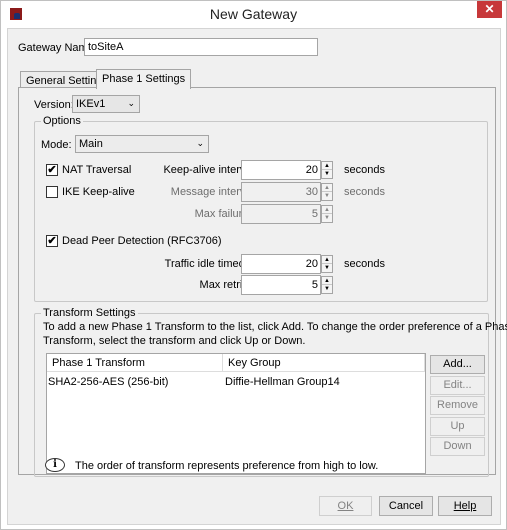 This screenshot has height=530, width=507. I want to click on keepalive-interval-label: Keep-alive interval:, so click(210, 170).